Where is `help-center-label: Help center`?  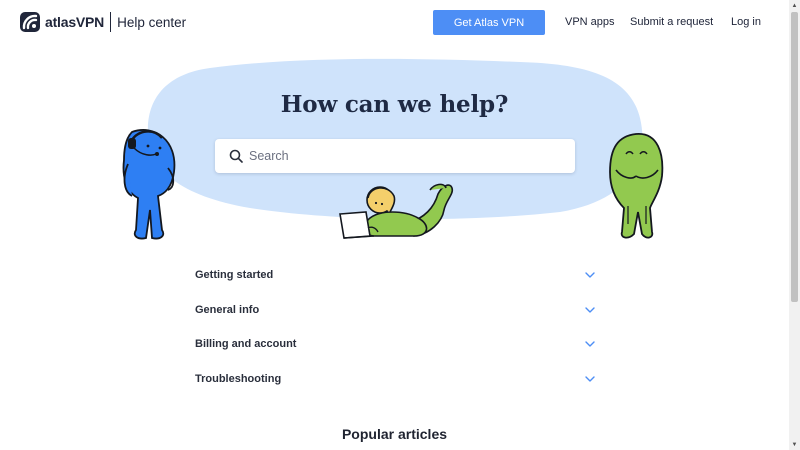
help-center-label: Help center is located at coordinates (152, 22).